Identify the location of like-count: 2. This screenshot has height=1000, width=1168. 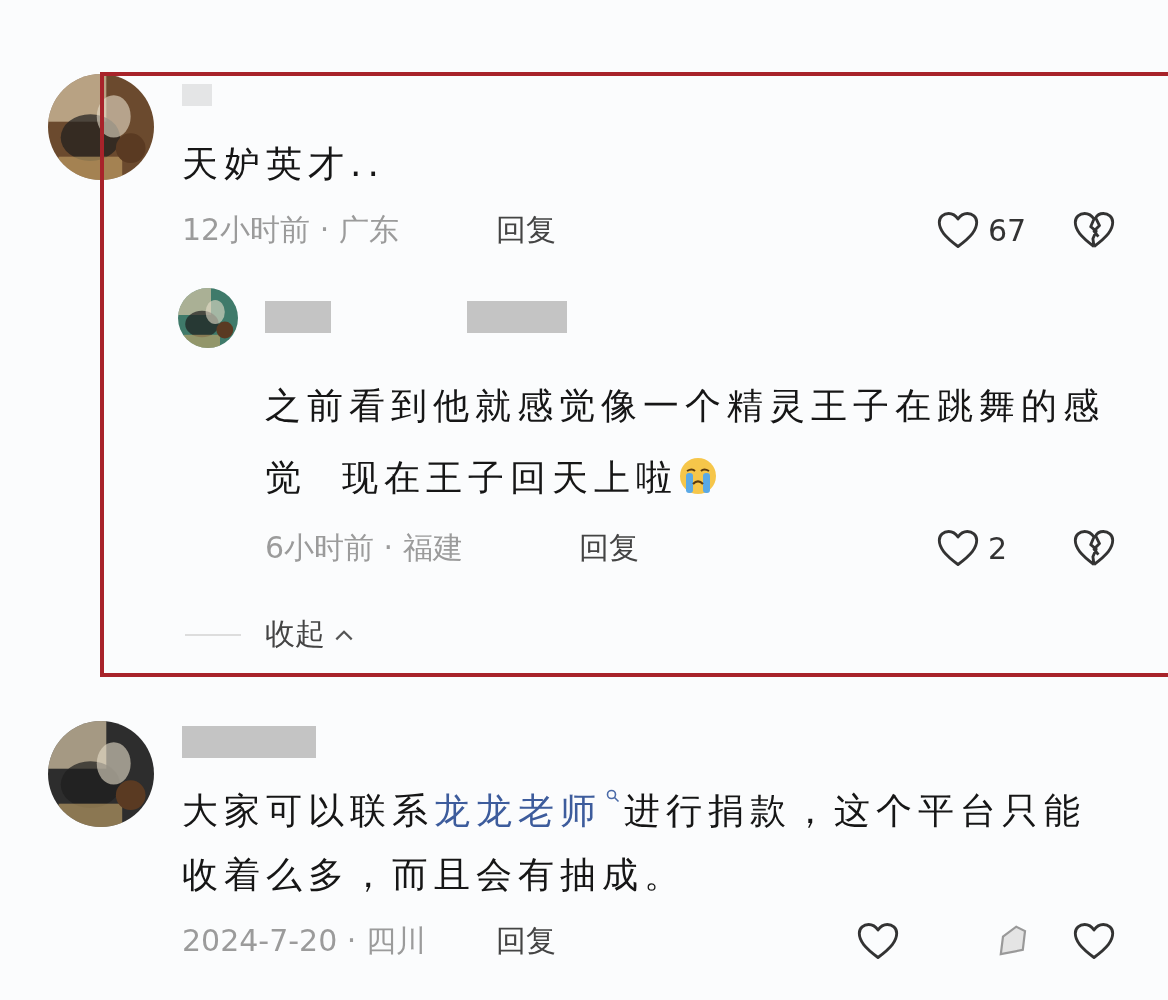
(998, 548).